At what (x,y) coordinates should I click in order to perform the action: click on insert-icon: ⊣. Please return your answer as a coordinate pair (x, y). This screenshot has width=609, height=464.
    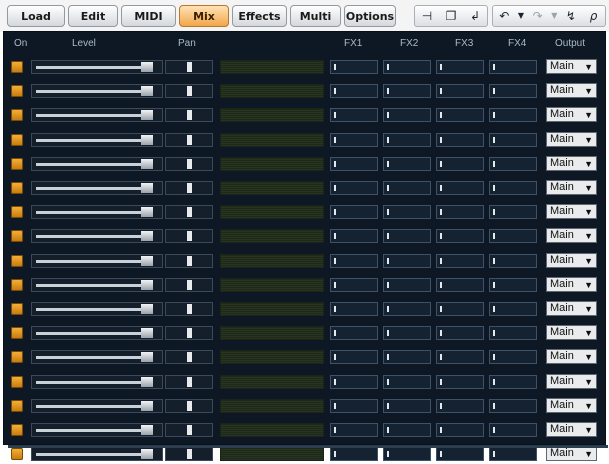
    Looking at the image, I should click on (427, 16).